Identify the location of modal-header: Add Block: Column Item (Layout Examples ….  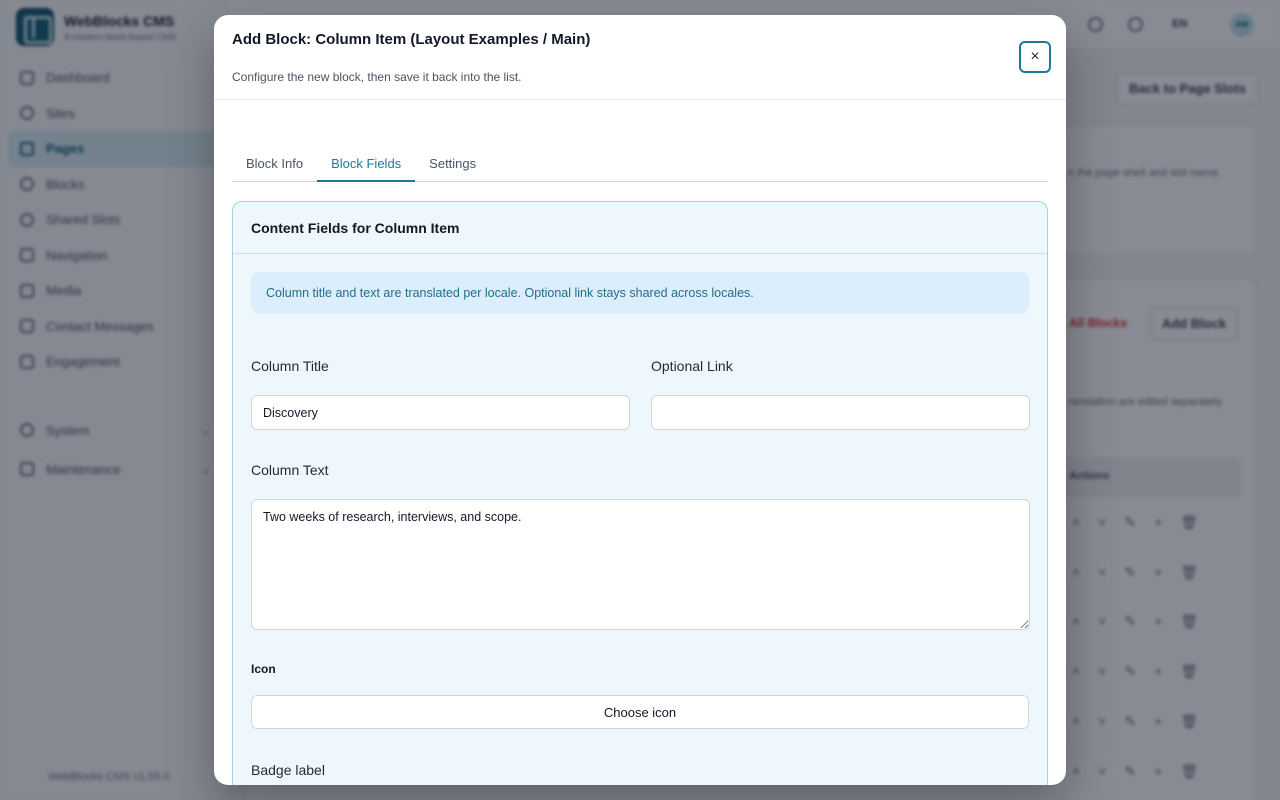
(640, 57).